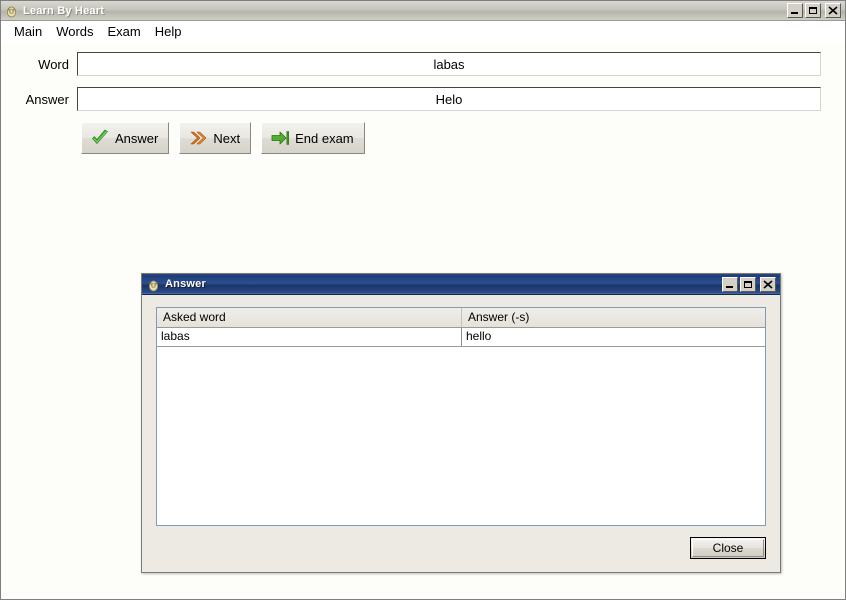 The image size is (846, 600). Describe the element at coordinates (53, 64) in the screenshot. I see `word-label: Word` at that location.